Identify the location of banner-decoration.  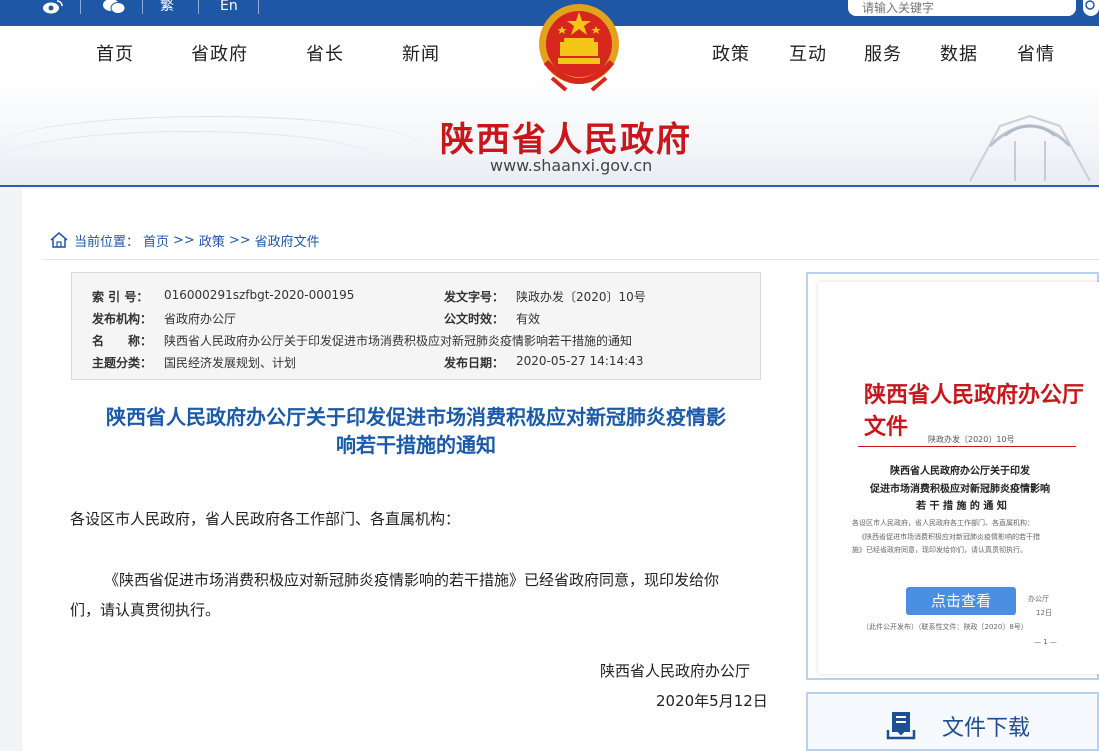
(190, 158).